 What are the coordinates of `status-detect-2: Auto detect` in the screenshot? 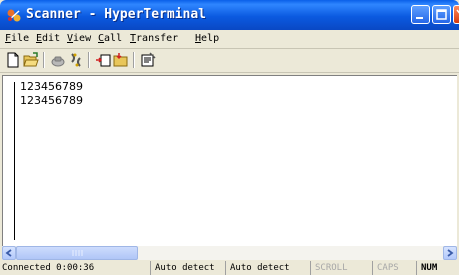 It's located at (267, 268).